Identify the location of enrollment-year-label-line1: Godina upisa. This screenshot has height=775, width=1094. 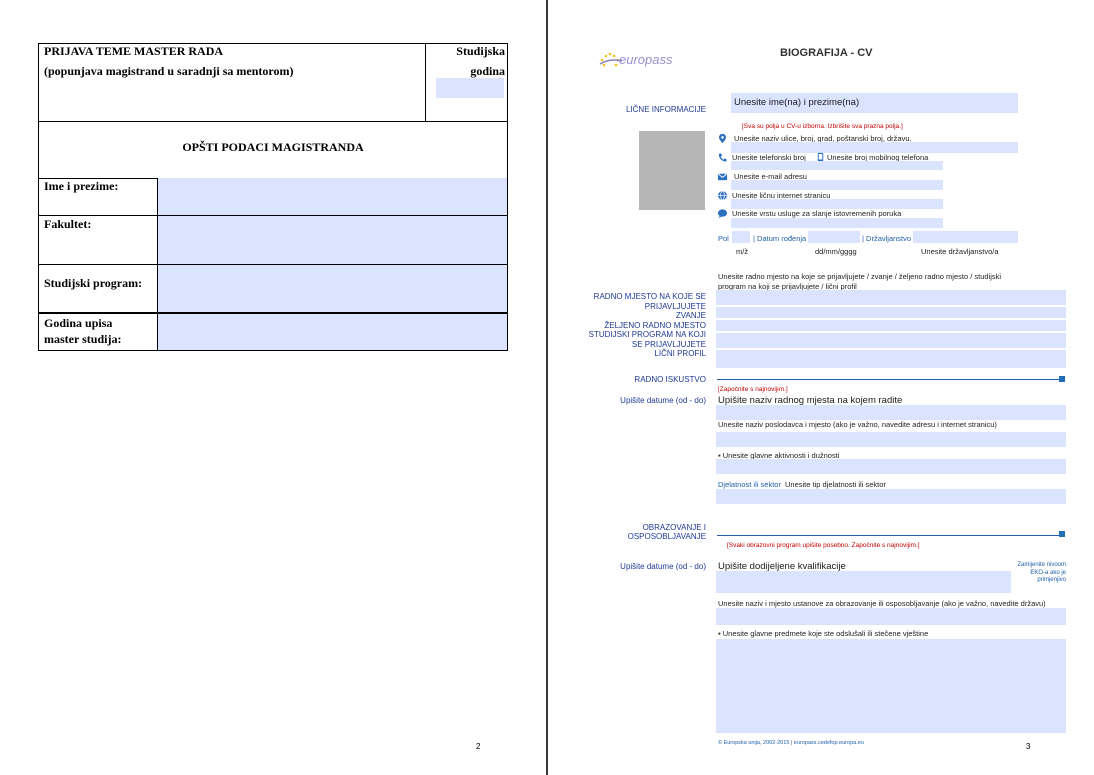
(78, 323).